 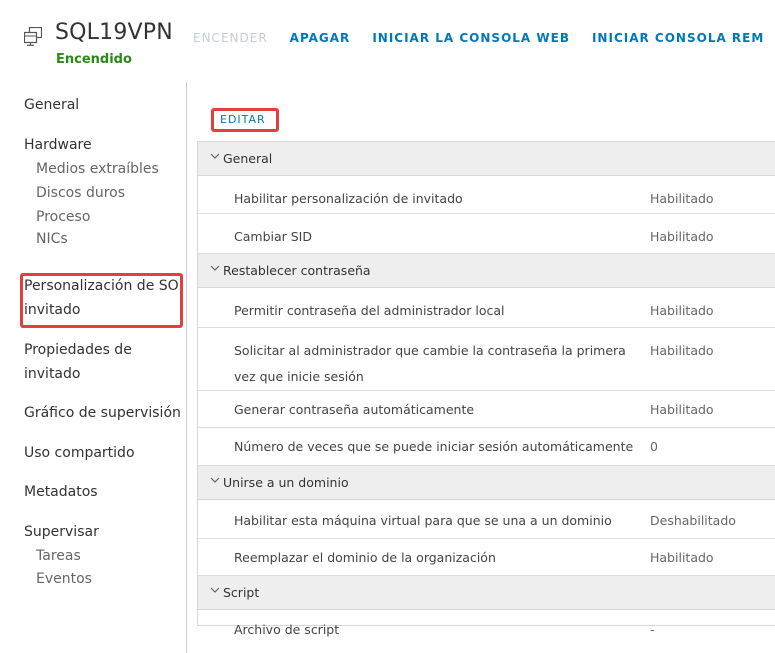 What do you see at coordinates (102, 413) in the screenshot?
I see `sidebar-item-monitoring-chart: Gráfico de supervisión` at bounding box center [102, 413].